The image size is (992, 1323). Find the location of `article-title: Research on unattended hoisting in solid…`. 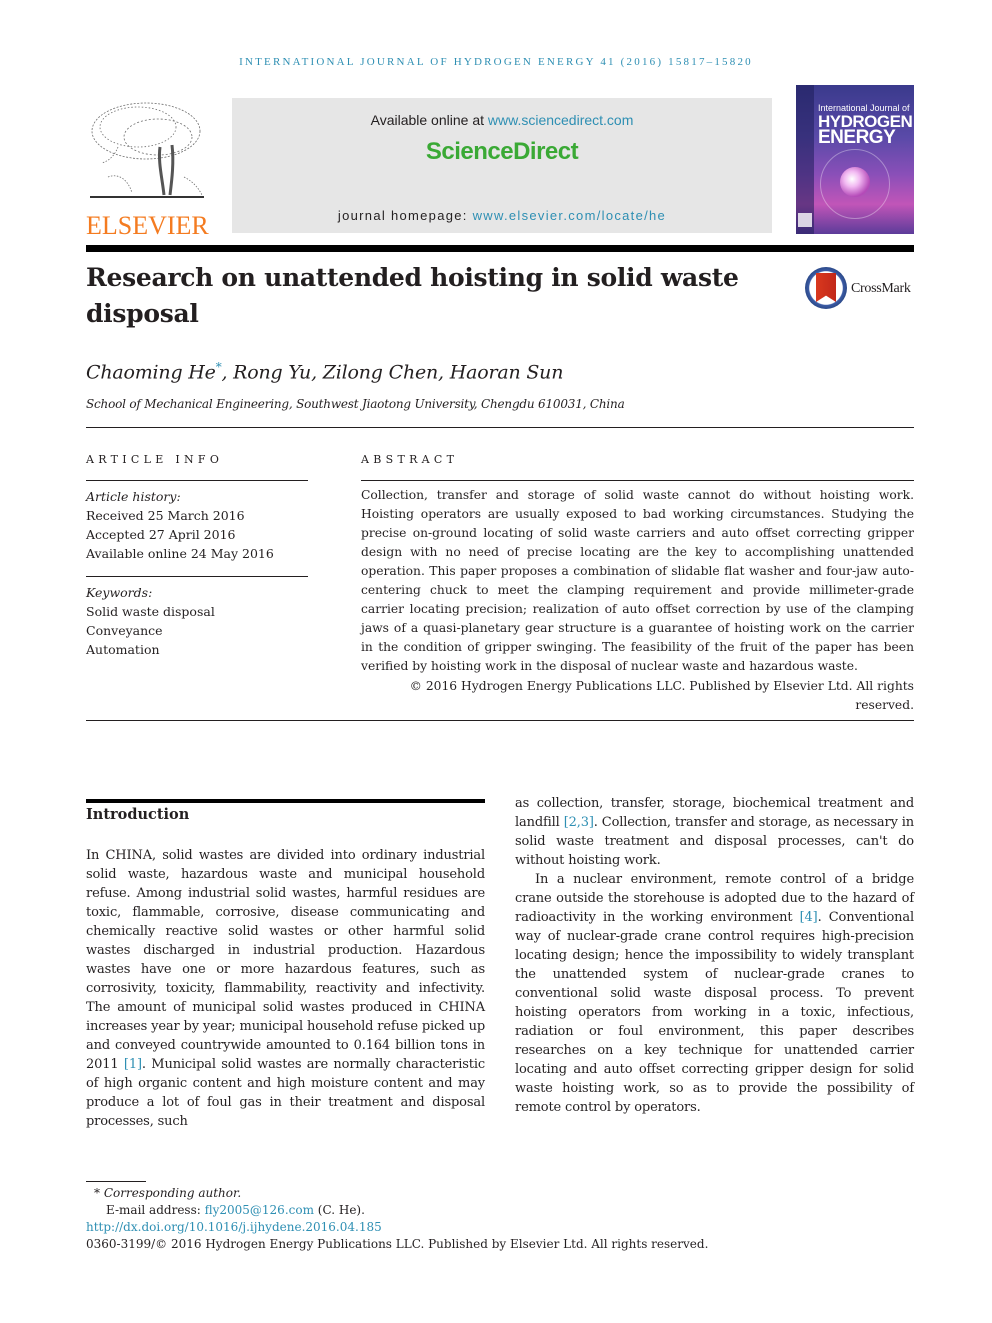

article-title: Research on unattended hoisting in solid… is located at coordinates (412, 295).